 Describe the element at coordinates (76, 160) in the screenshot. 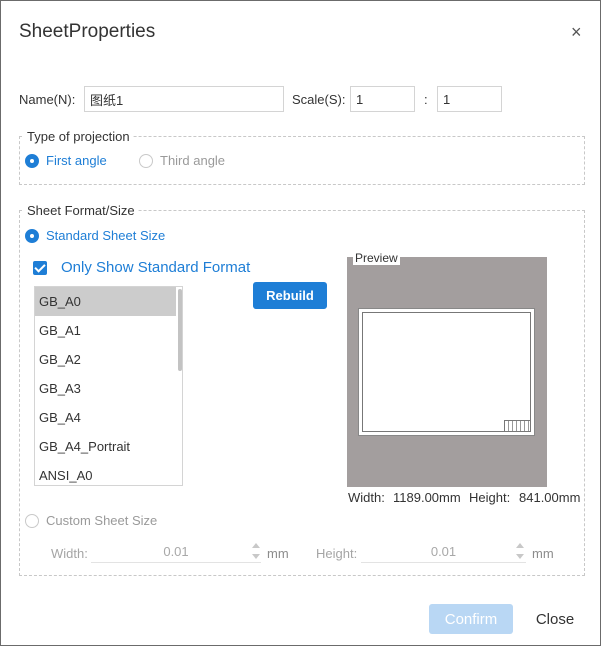

I see `first-angle-label: First angle` at that location.